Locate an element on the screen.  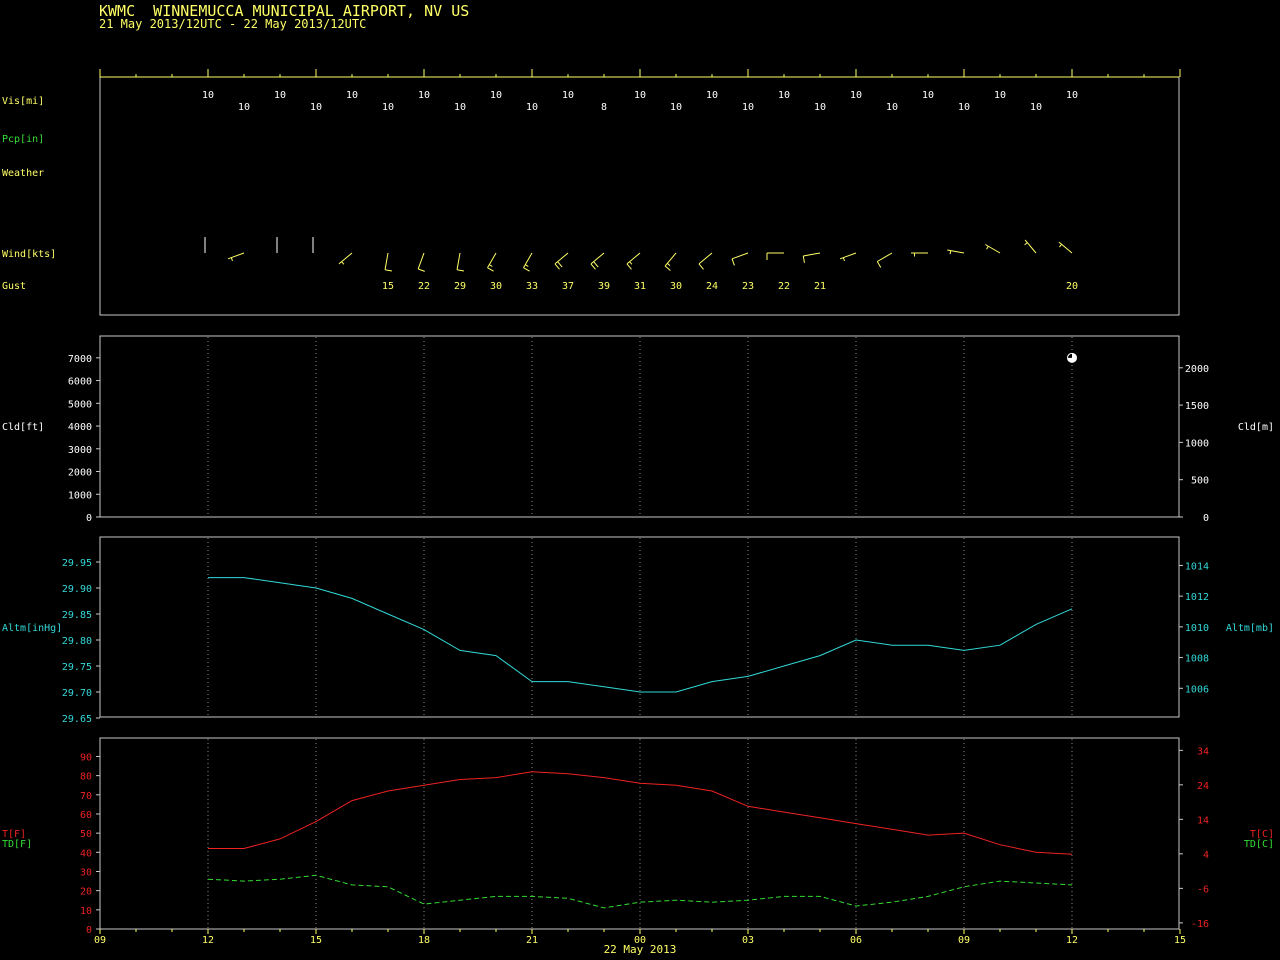
dewpoint-left-axis-label: TD[F] is located at coordinates (17, 844).